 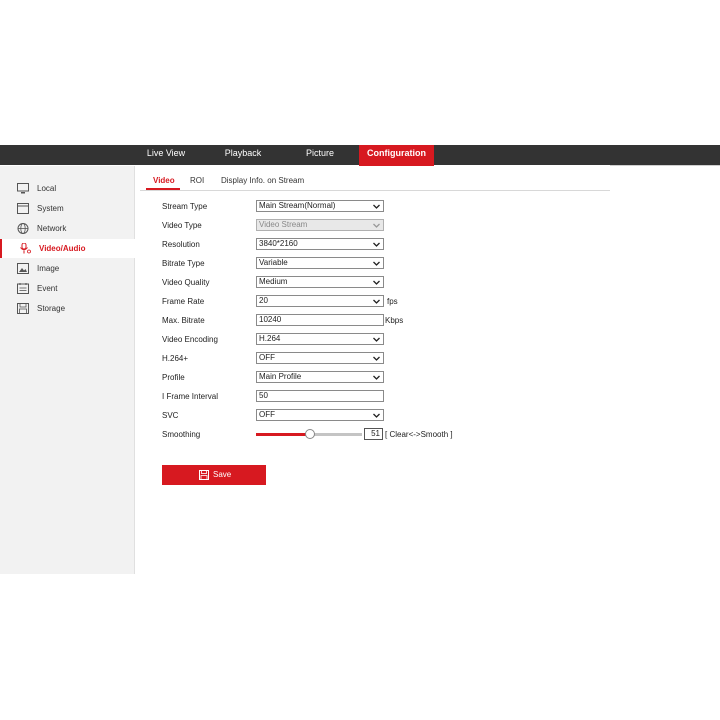 I want to click on microphone-icon, so click(x=25, y=248).